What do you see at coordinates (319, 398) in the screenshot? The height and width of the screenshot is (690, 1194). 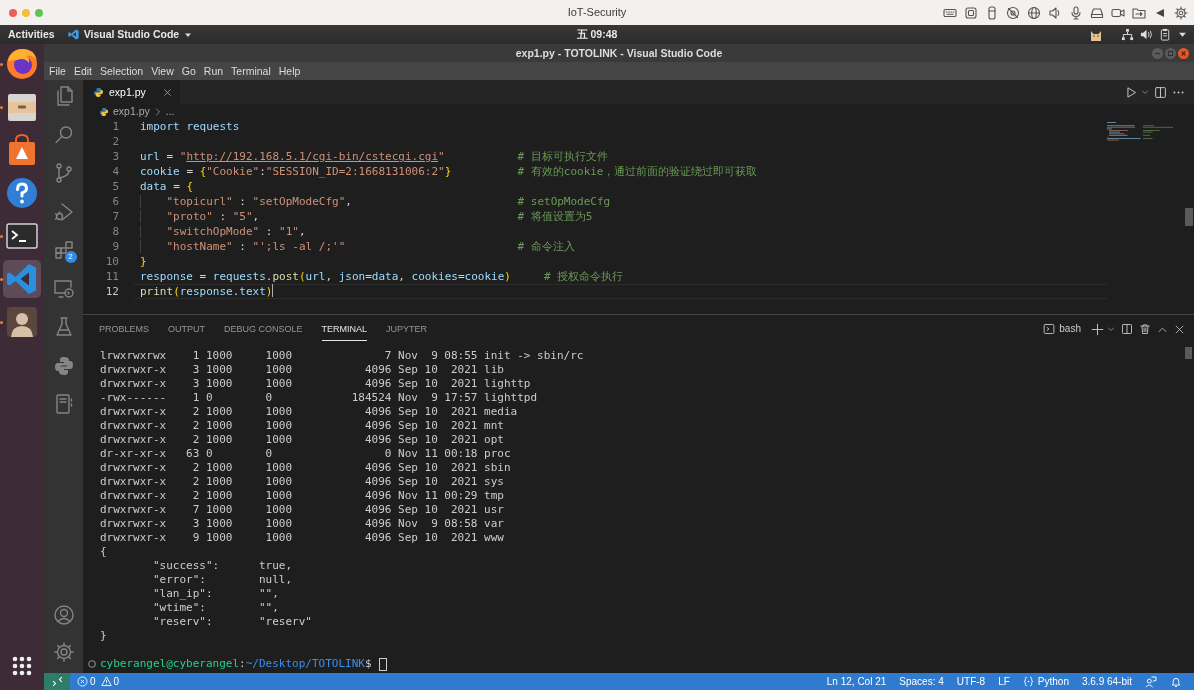 I see `terminal-line: -rwx------ 1 0 0 184524 Nov 9 17:57 lighttpd` at bounding box center [319, 398].